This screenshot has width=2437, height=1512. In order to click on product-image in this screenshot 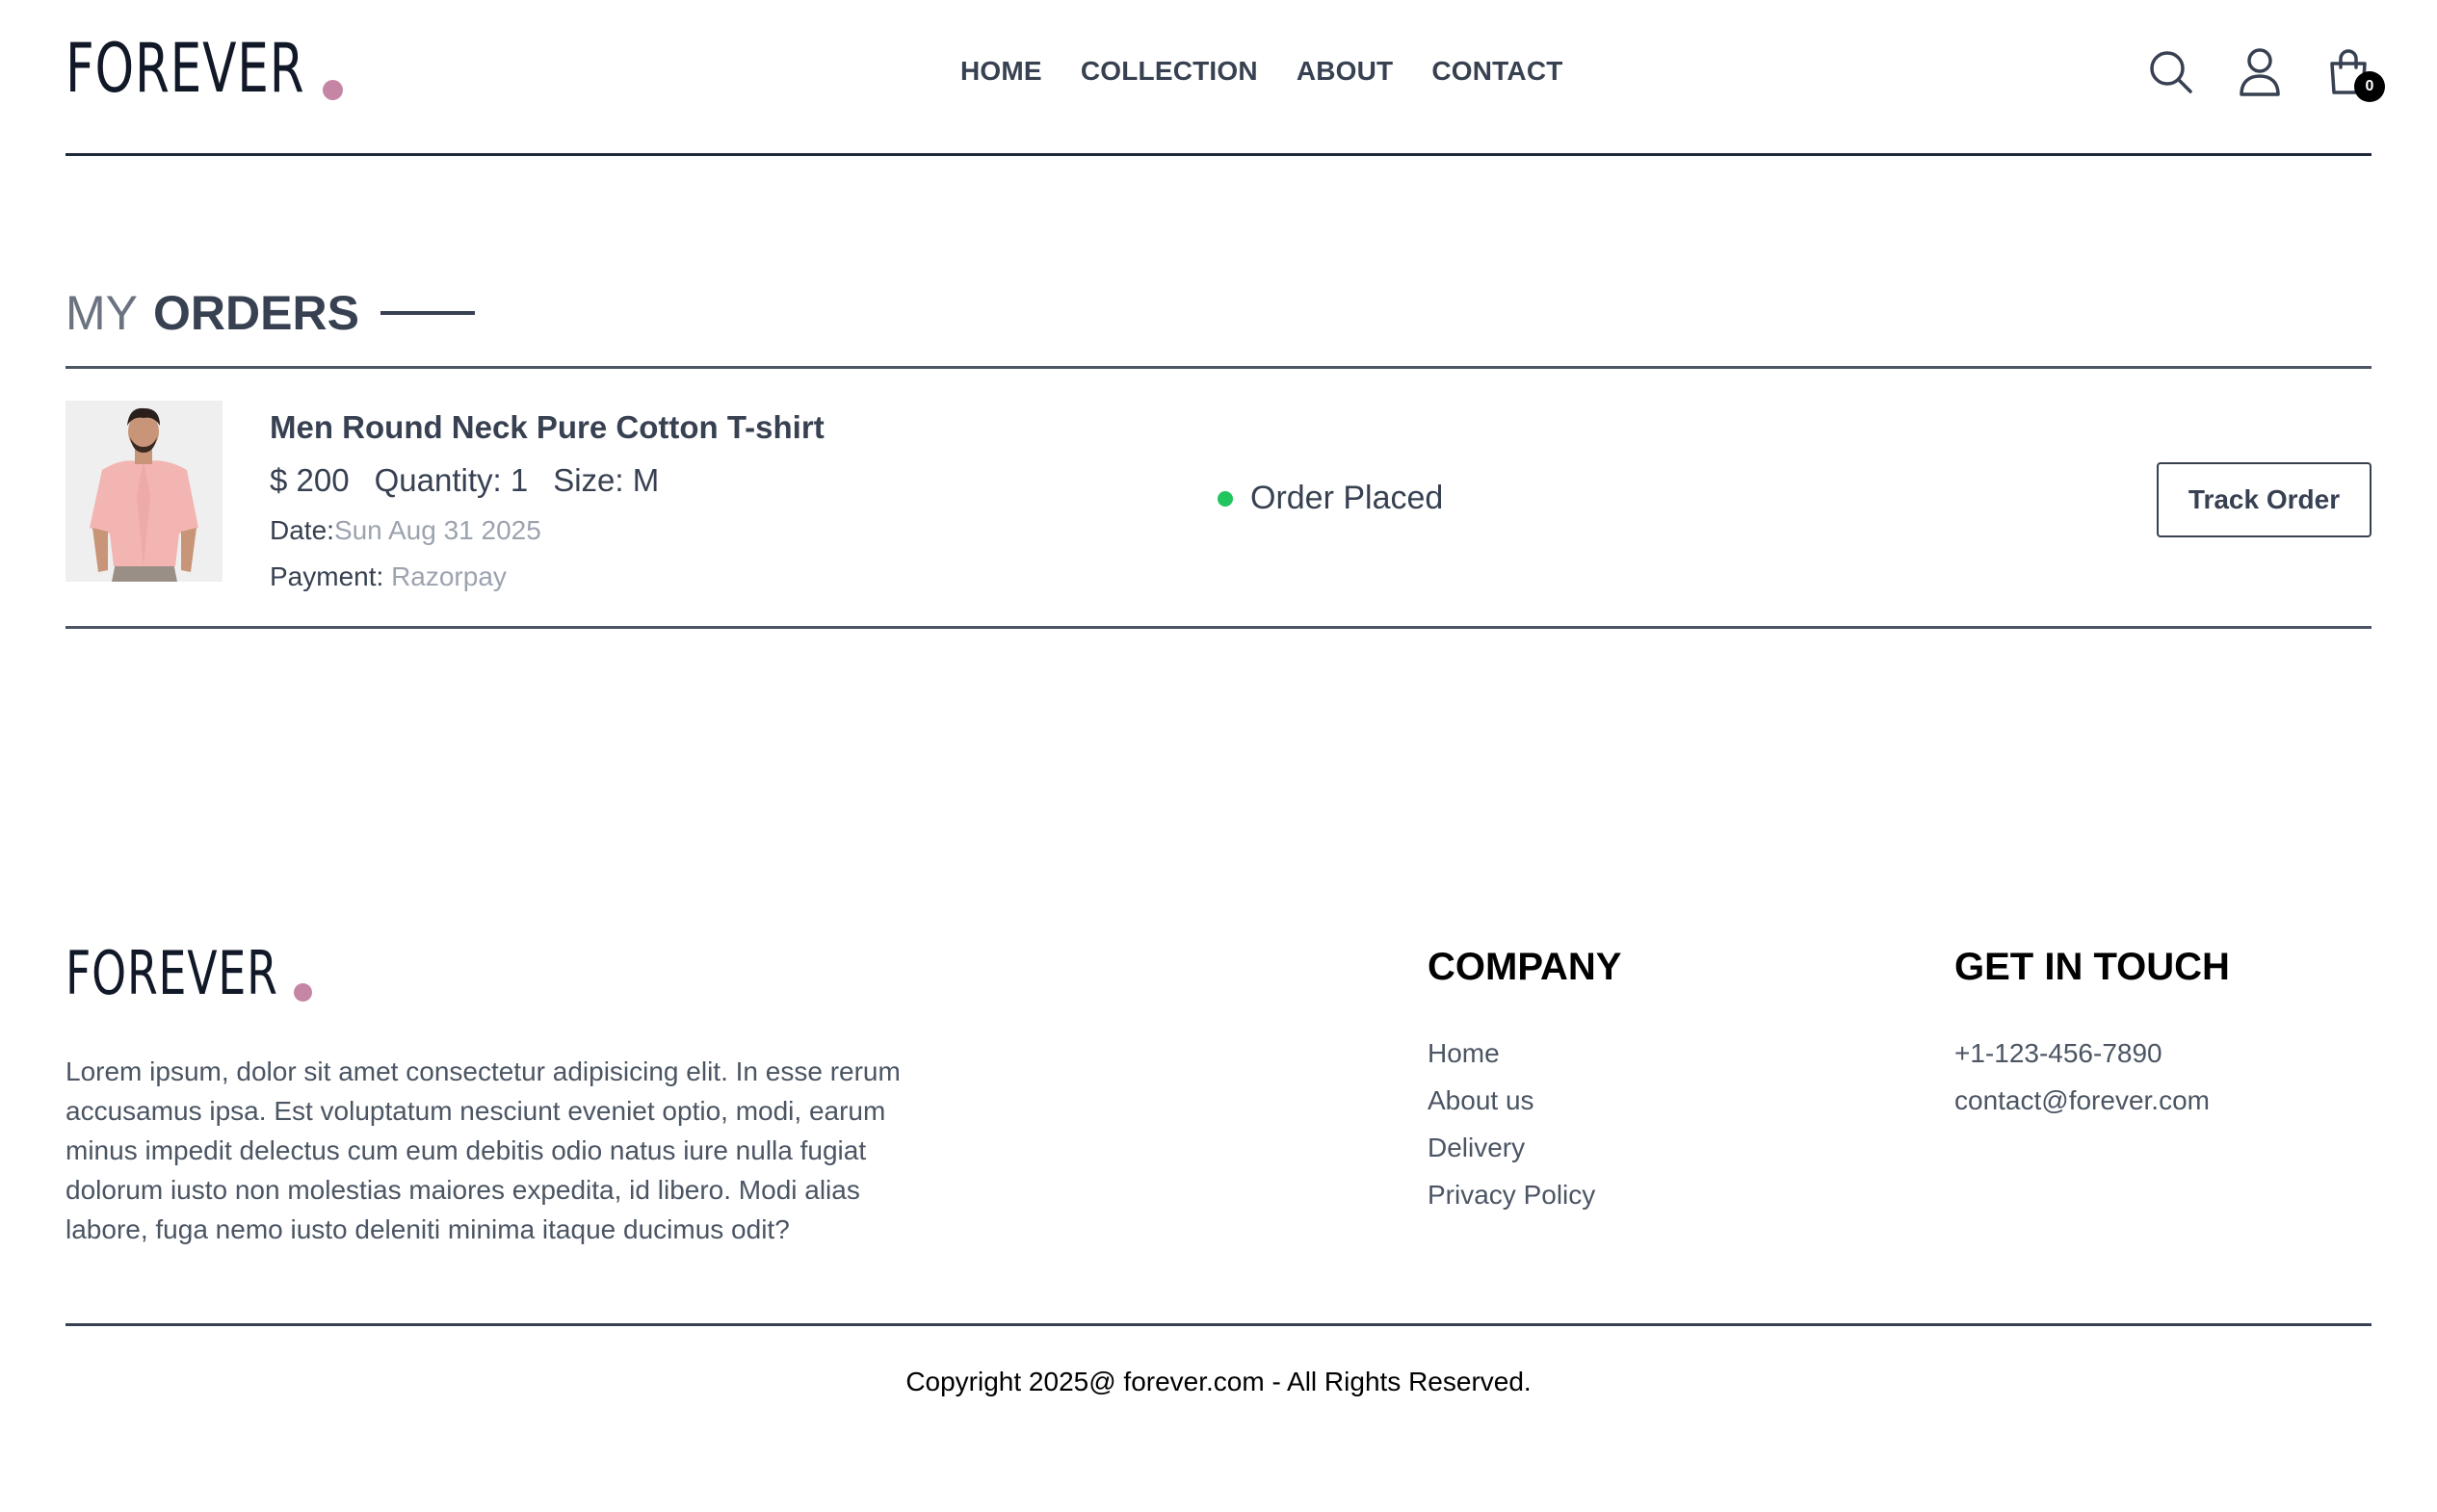, I will do `click(144, 491)`.